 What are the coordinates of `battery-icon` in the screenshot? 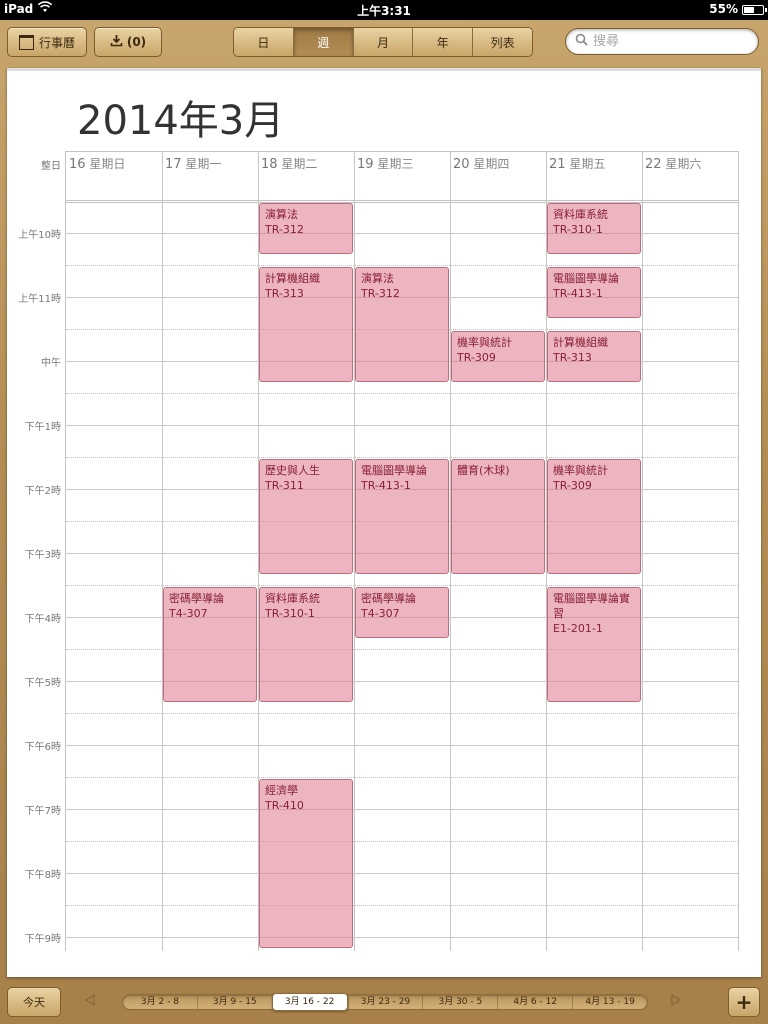 It's located at (754, 10).